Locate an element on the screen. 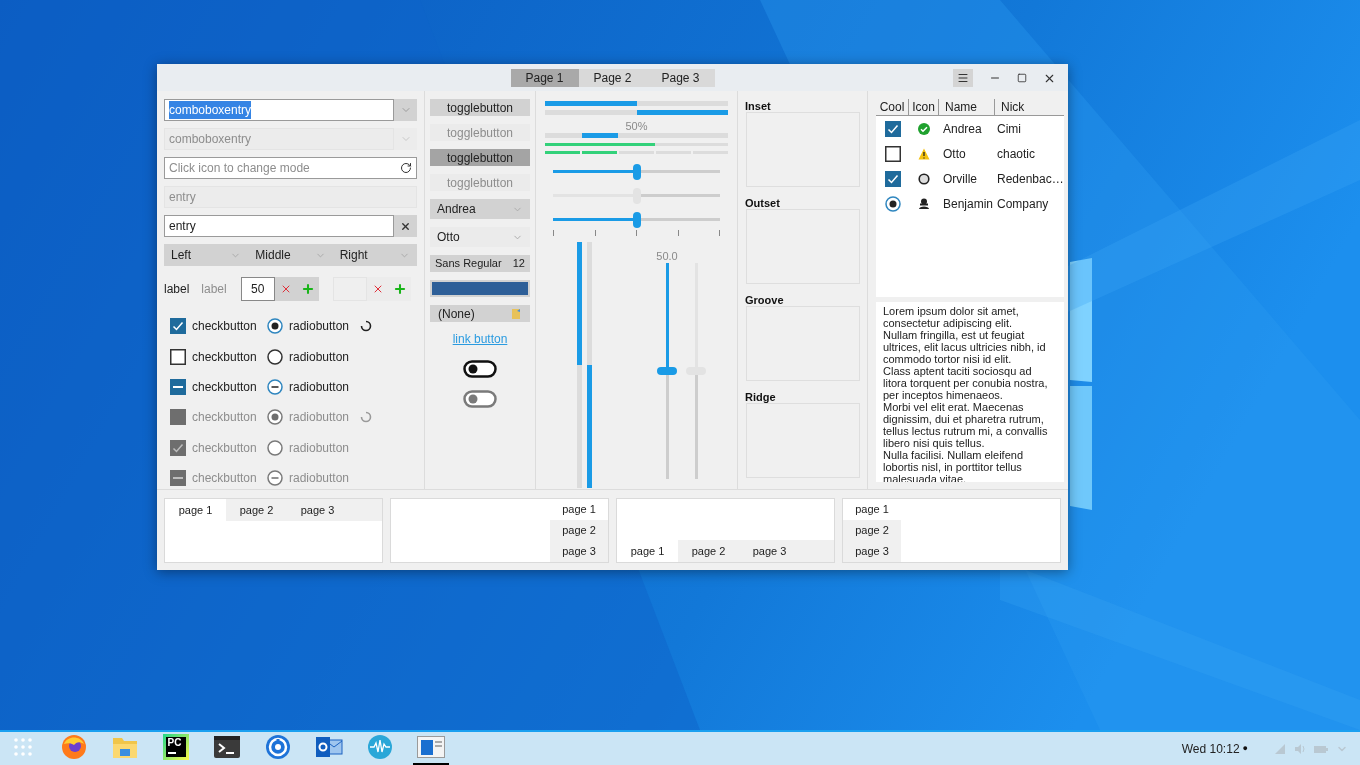 The height and width of the screenshot is (765, 1360). dropdown: Otto is located at coordinates (480, 237).